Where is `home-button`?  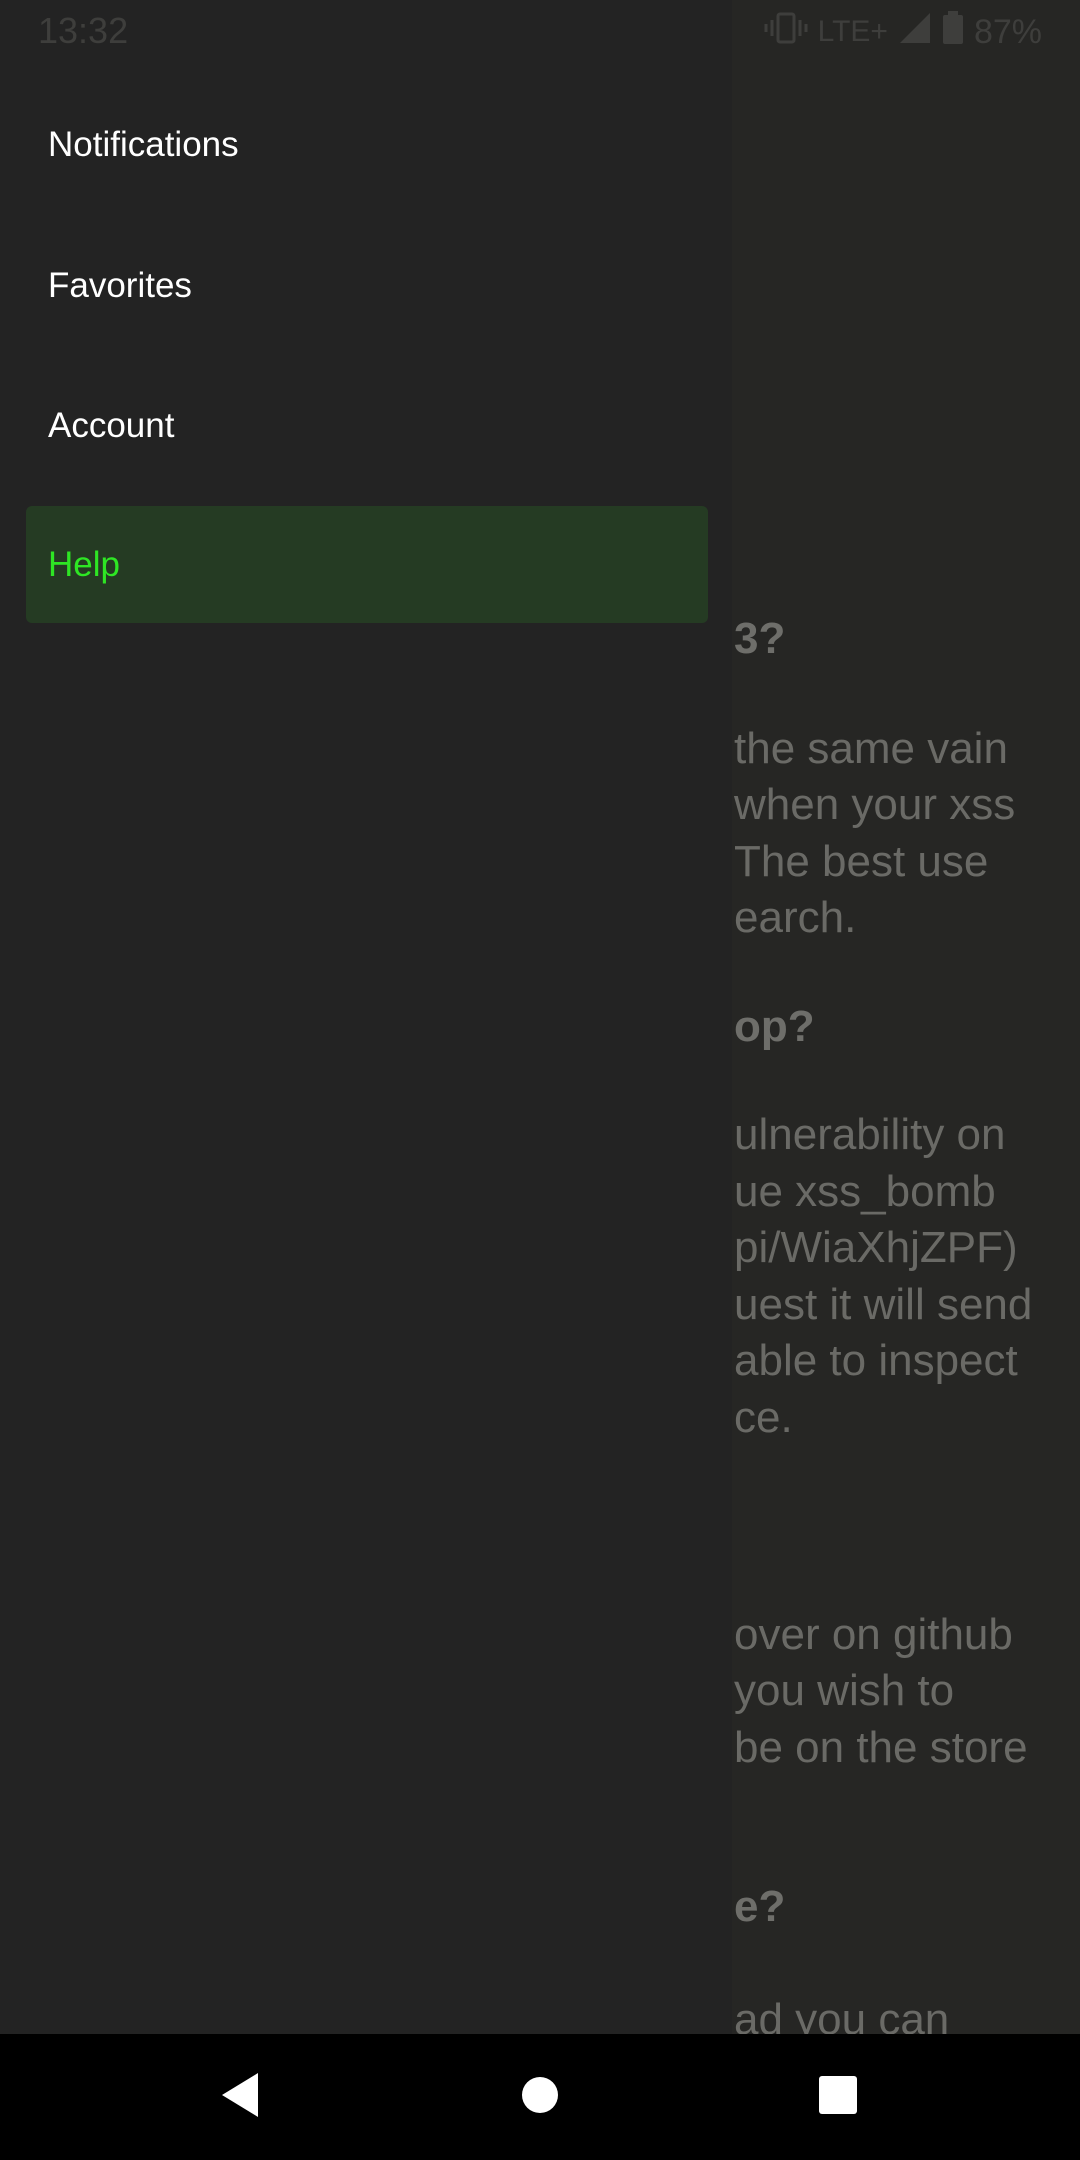 home-button is located at coordinates (540, 2097).